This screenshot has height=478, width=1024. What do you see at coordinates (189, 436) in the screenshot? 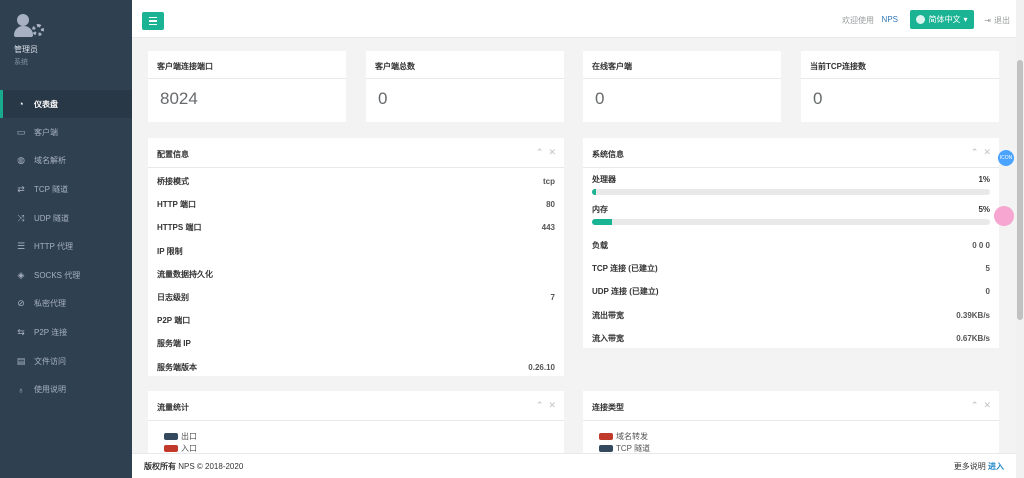
I see `legend-label: 出口` at bounding box center [189, 436].